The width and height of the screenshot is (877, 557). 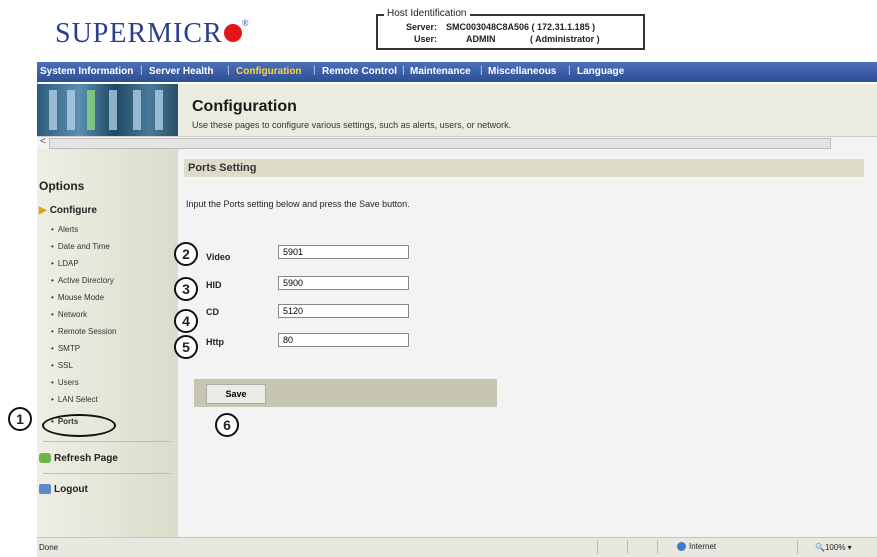 I want to click on server-label: Server:, so click(x=422, y=27).